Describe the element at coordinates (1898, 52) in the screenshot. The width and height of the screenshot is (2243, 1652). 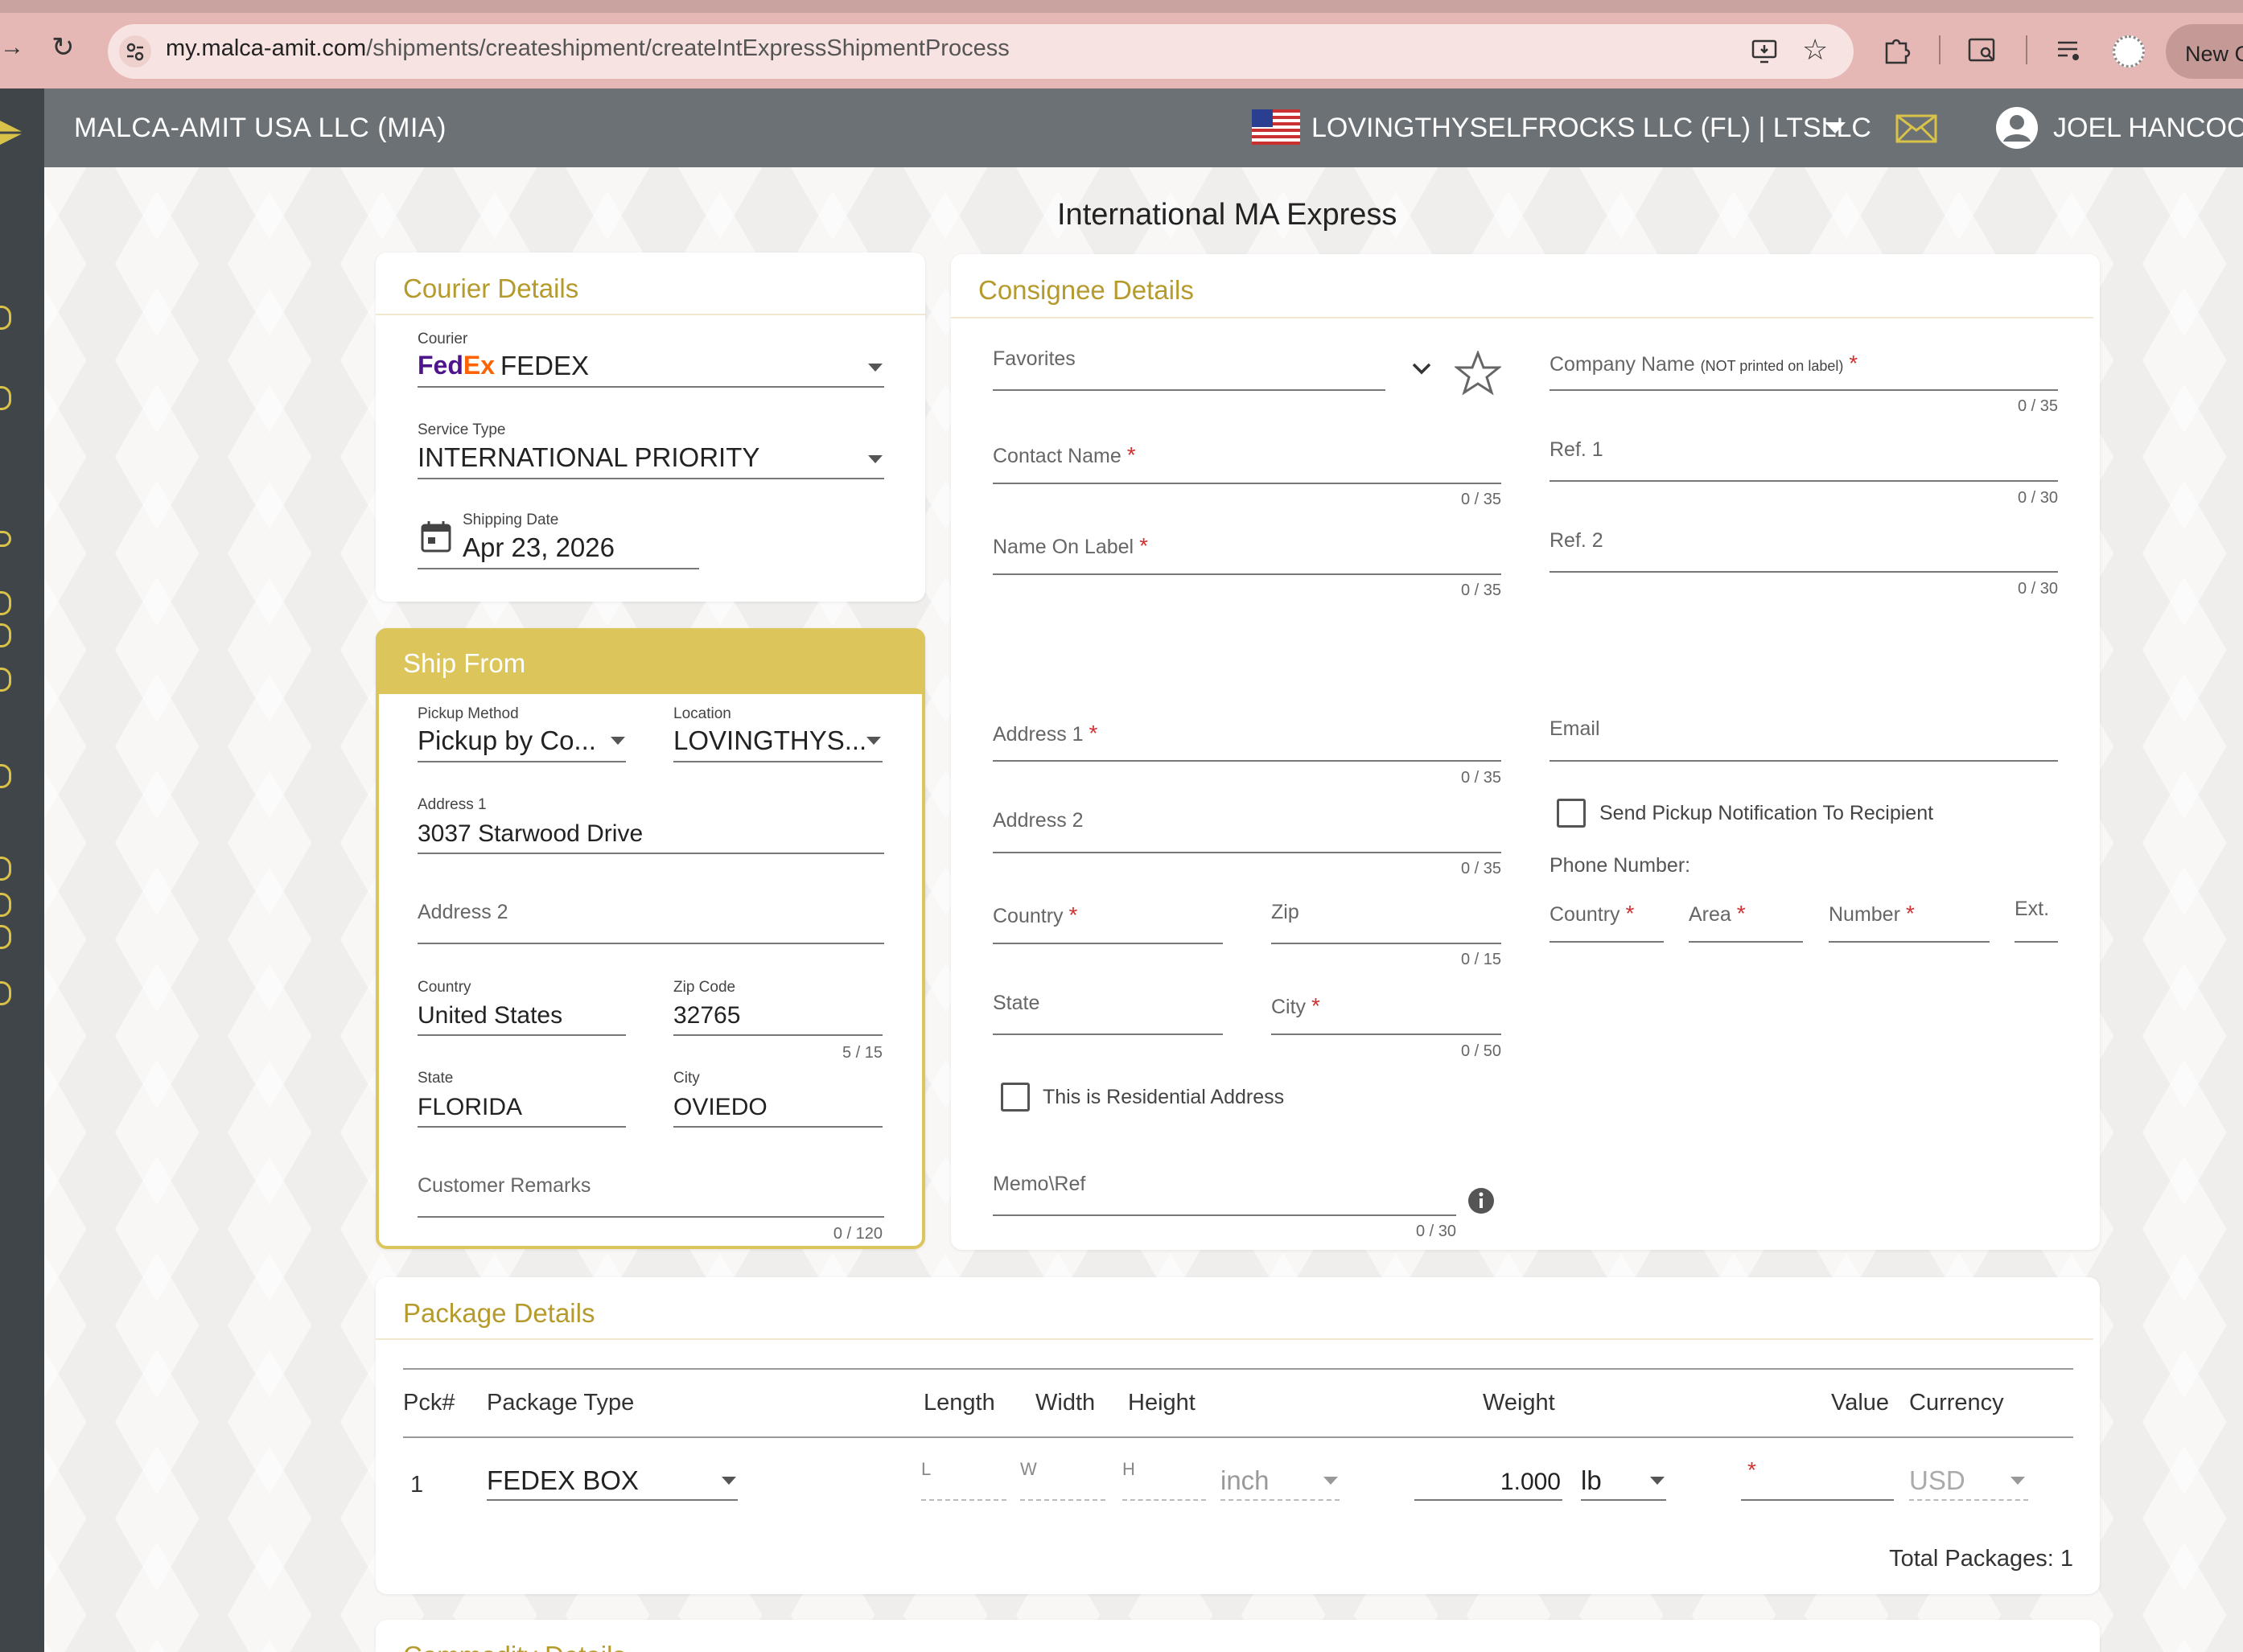
I see `extensions-icon` at that location.